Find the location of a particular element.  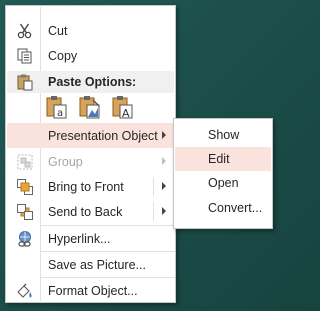

paste-keep-text-only-icon: A is located at coordinates (122, 108).